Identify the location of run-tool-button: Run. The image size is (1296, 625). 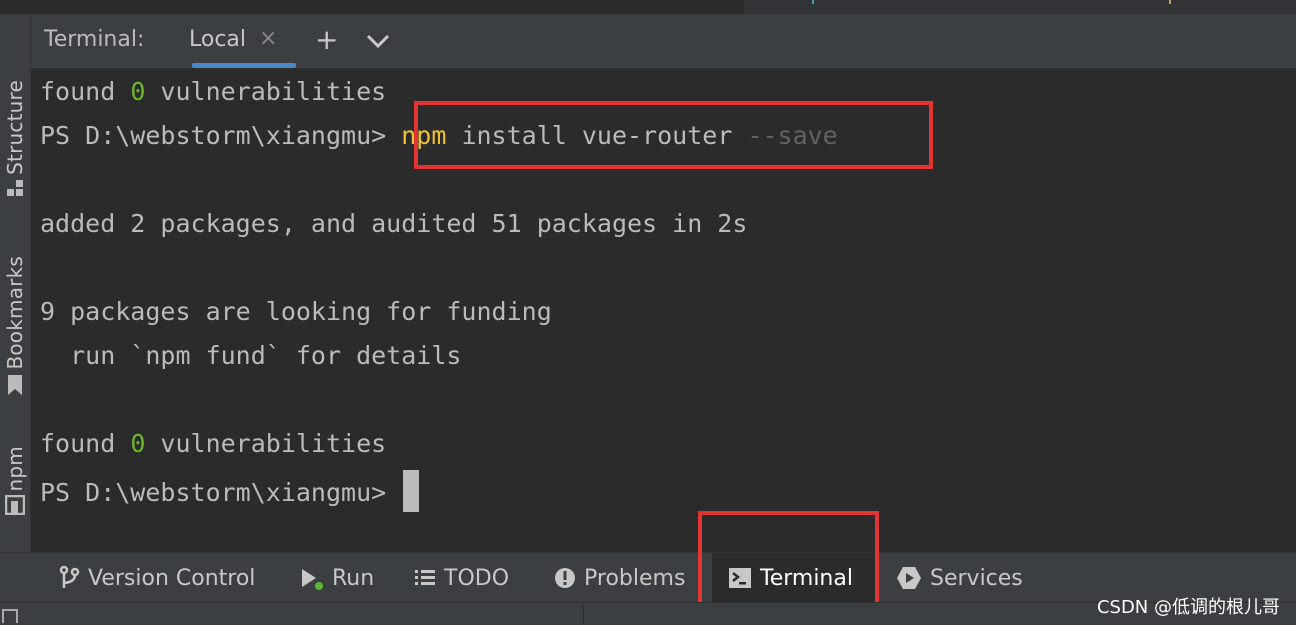
(337, 578).